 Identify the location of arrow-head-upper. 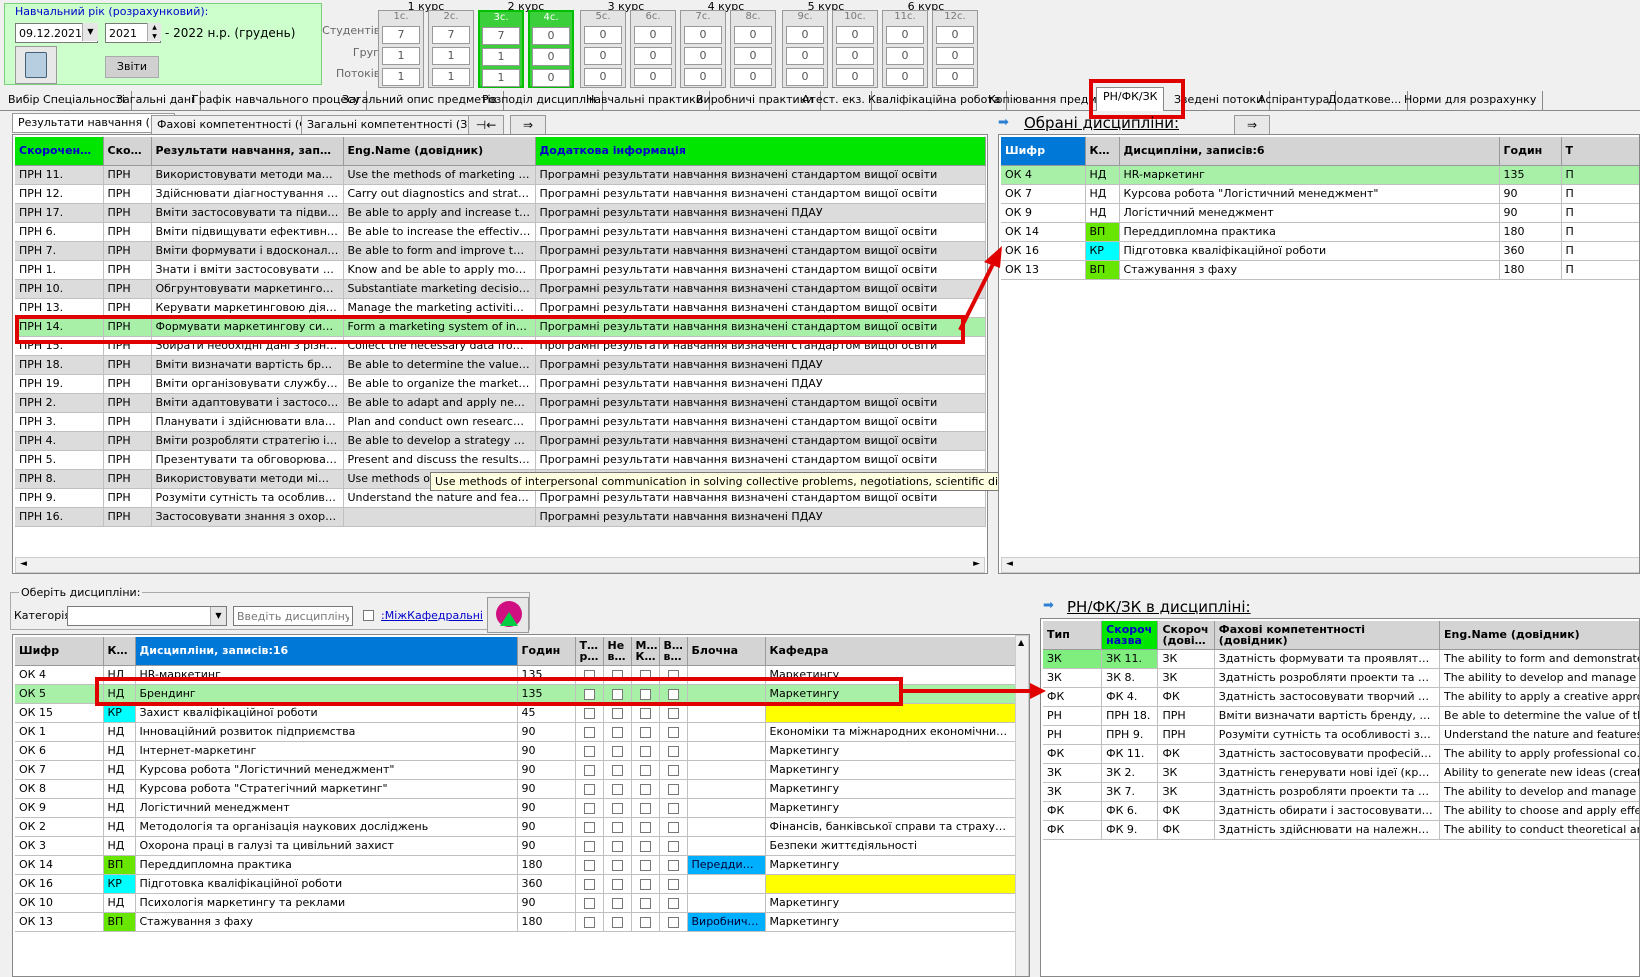
(993, 257).